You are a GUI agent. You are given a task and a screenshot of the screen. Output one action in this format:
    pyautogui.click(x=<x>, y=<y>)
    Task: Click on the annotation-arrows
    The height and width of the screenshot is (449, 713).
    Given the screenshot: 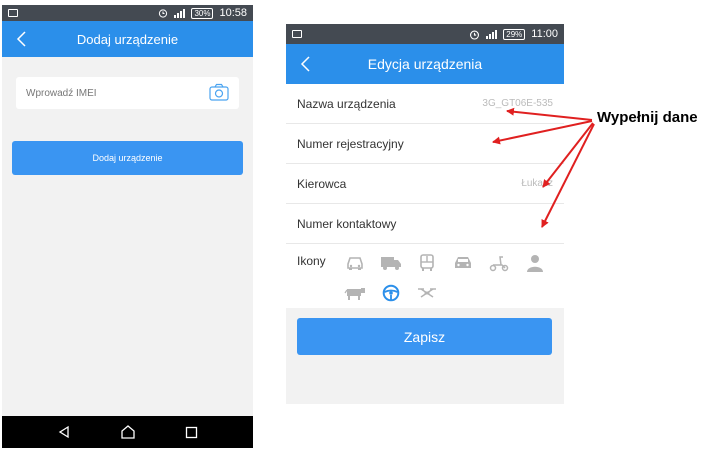 What is the action you would take?
    pyautogui.click(x=543, y=167)
    